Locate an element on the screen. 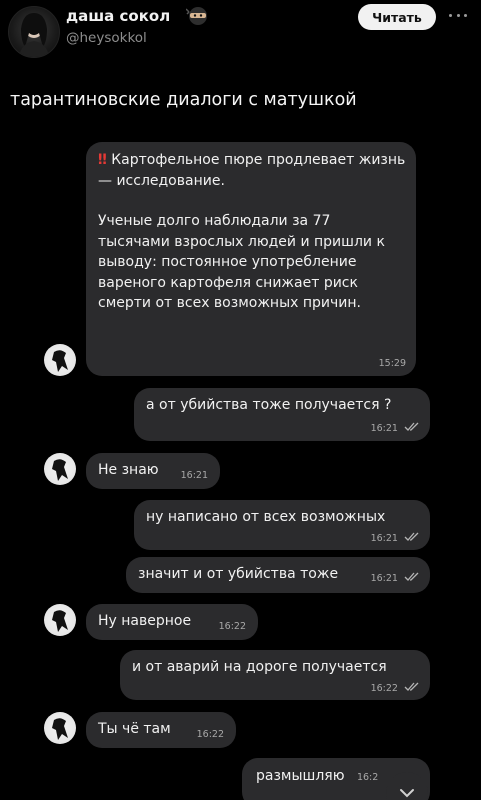 The image size is (481, 800). follow-button: Читать is located at coordinates (397, 17).